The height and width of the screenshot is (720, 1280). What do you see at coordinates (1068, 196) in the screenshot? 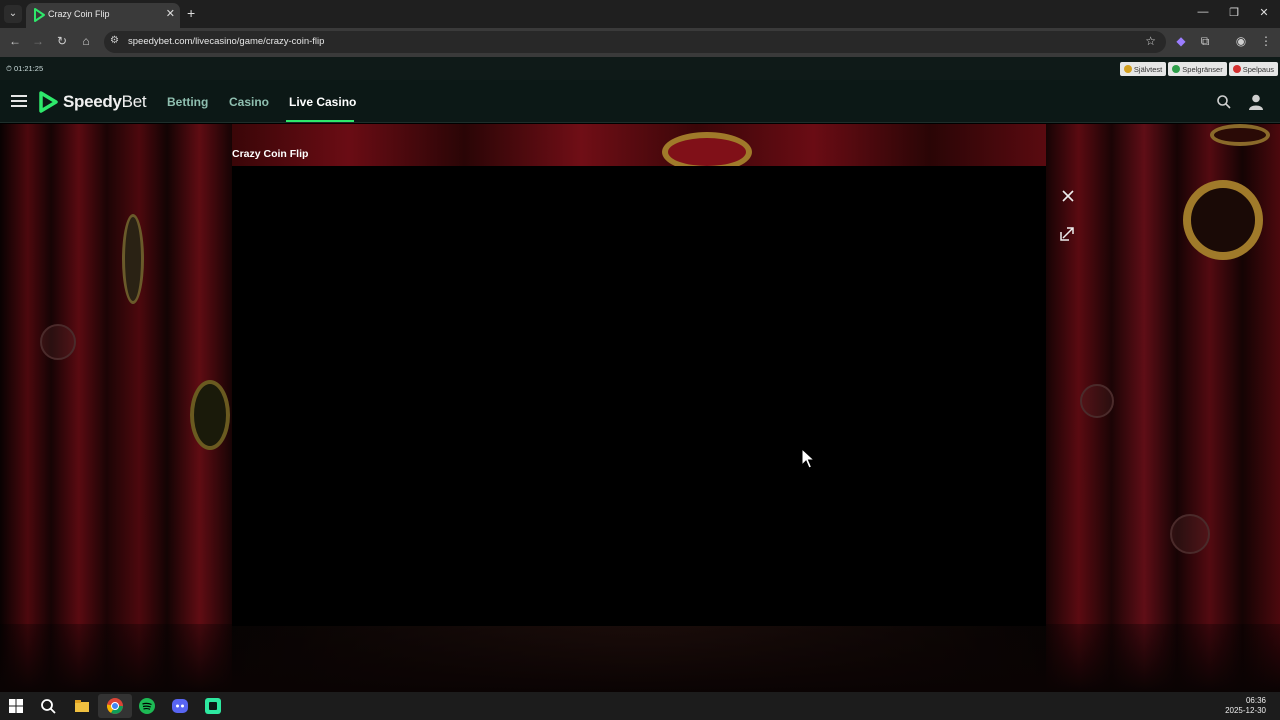
I see `close-game-icon` at bounding box center [1068, 196].